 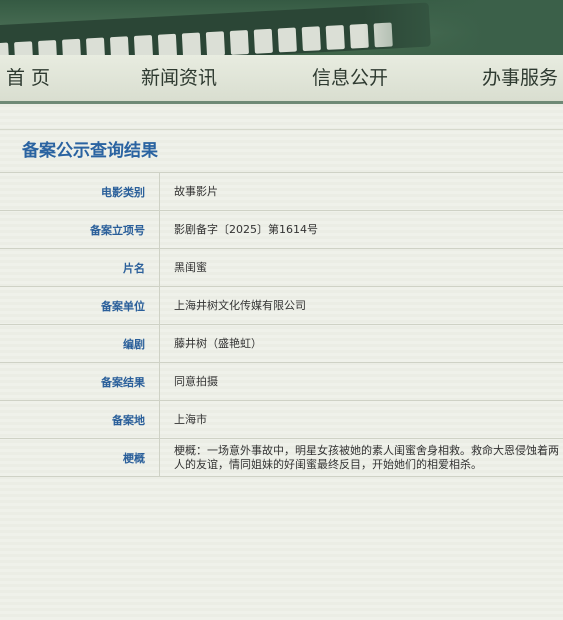 I want to click on field-value: 黑闺蜜, so click(x=361, y=267).